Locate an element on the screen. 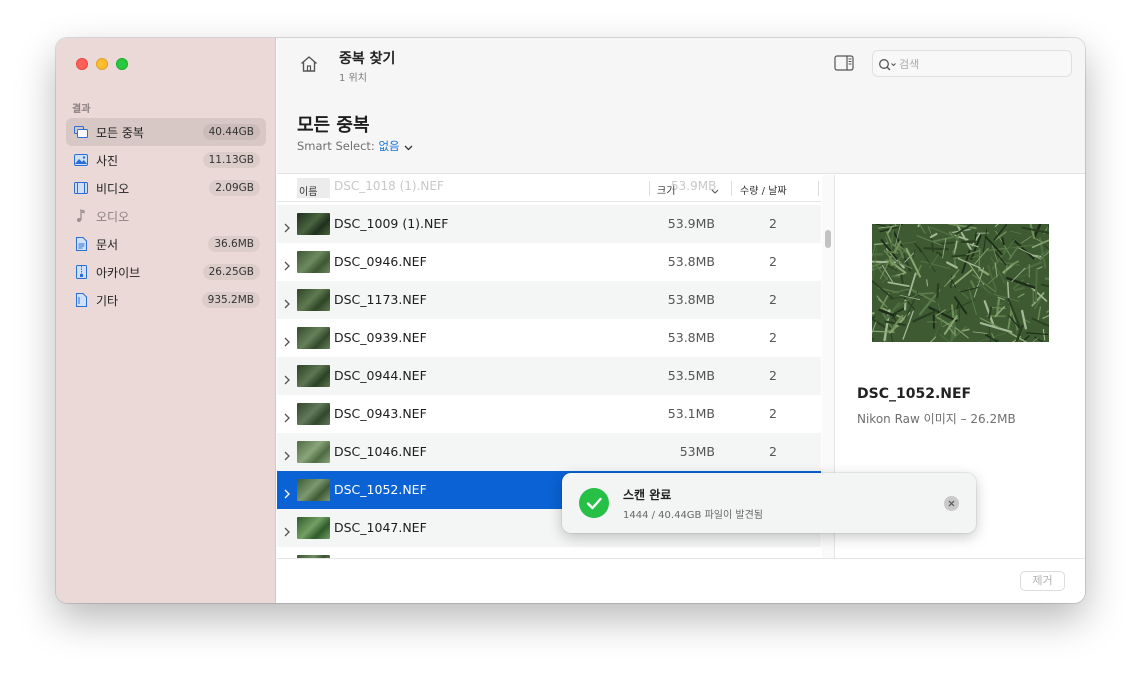 The width and height of the screenshot is (1141, 677). sidebar-item-videos: 비디오 2.09GB is located at coordinates (166, 188).